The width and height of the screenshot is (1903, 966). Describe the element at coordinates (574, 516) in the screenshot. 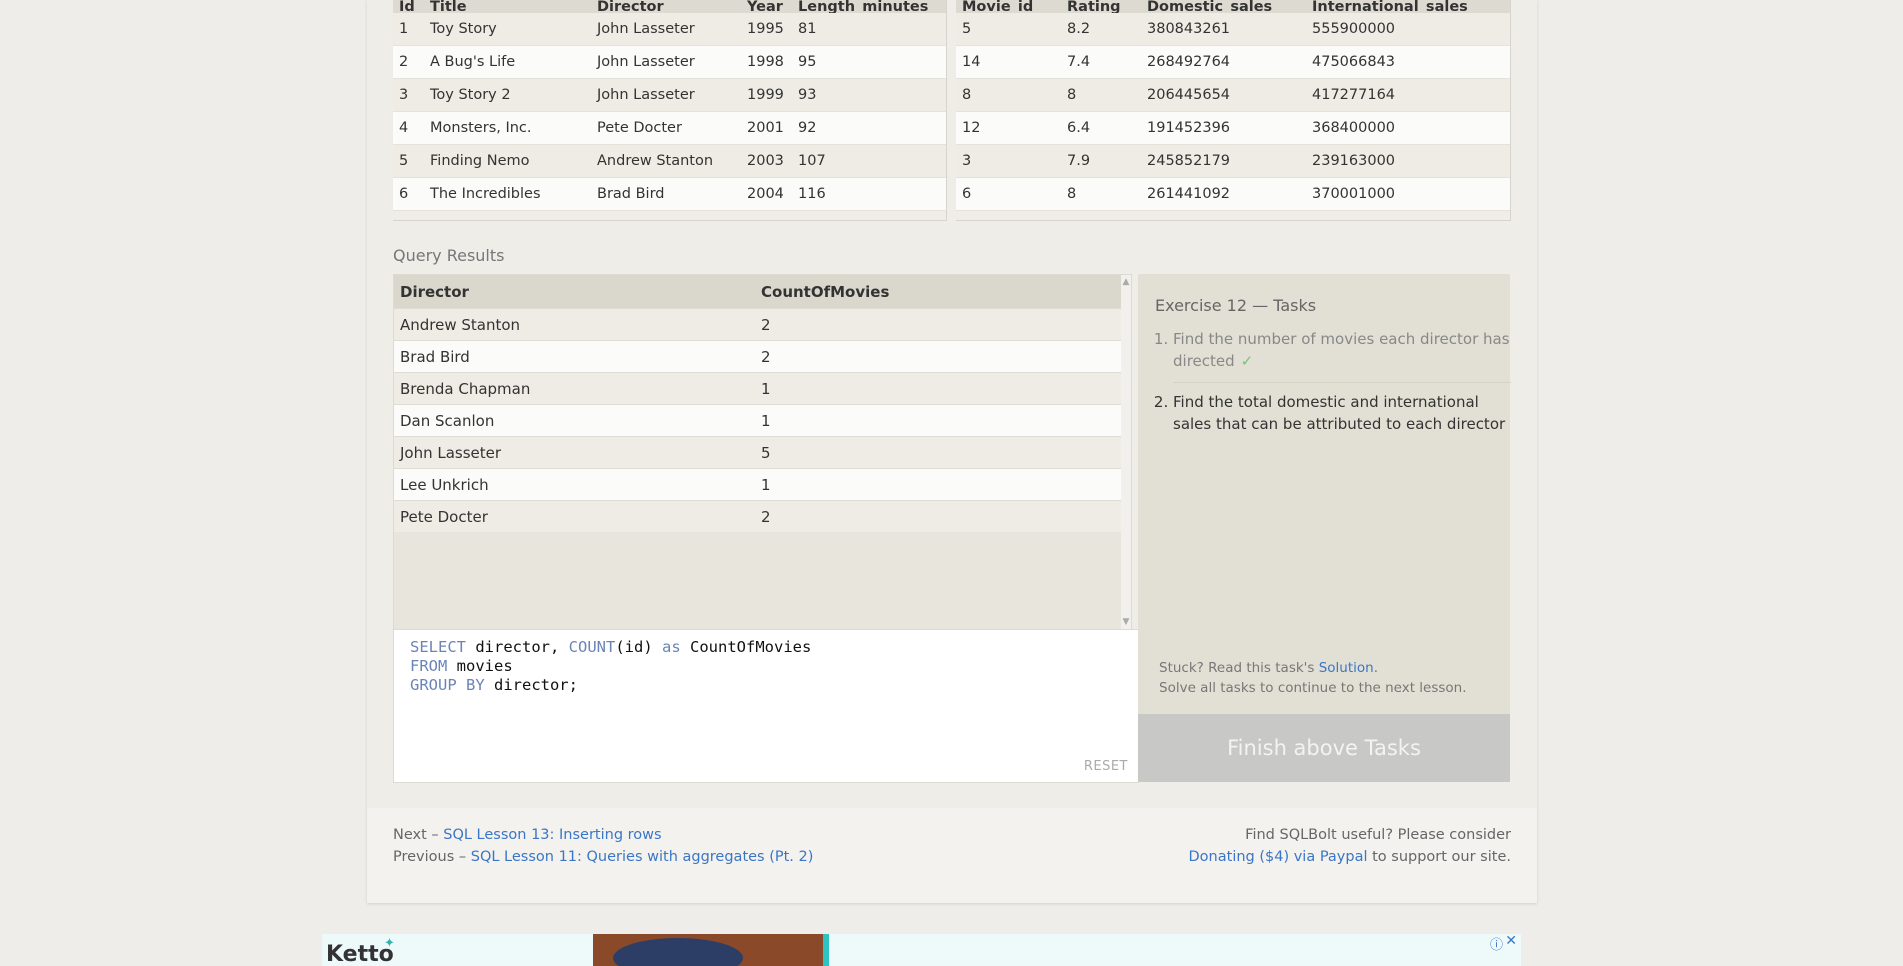

I see `table-cell: Pete Docter` at that location.